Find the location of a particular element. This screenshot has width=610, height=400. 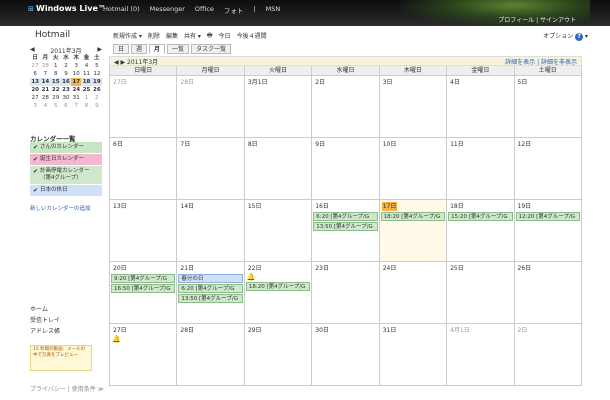

mini-day: 15 is located at coordinates (55, 82).